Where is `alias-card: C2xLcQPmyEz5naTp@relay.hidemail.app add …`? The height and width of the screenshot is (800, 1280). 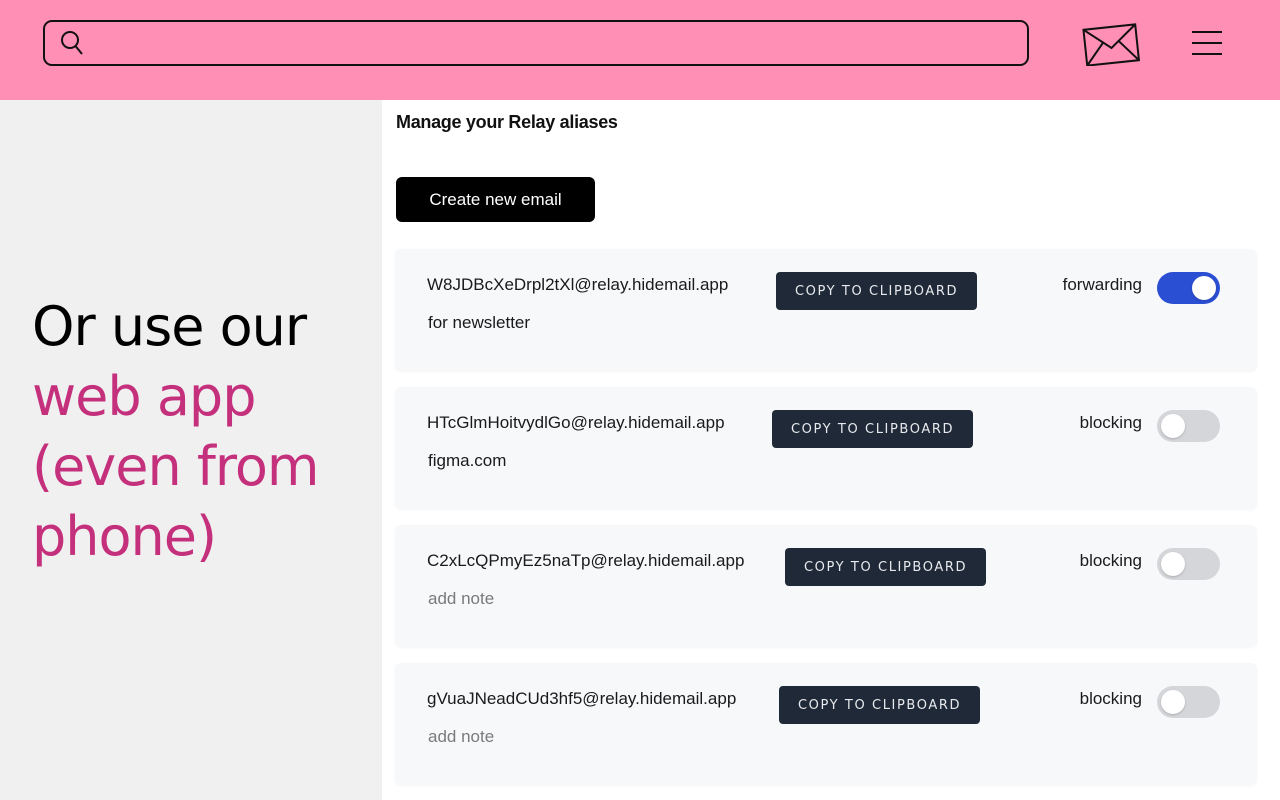
alias-card: C2xLcQPmyEz5naTp@relay.hidemail.app add … is located at coordinates (826, 586).